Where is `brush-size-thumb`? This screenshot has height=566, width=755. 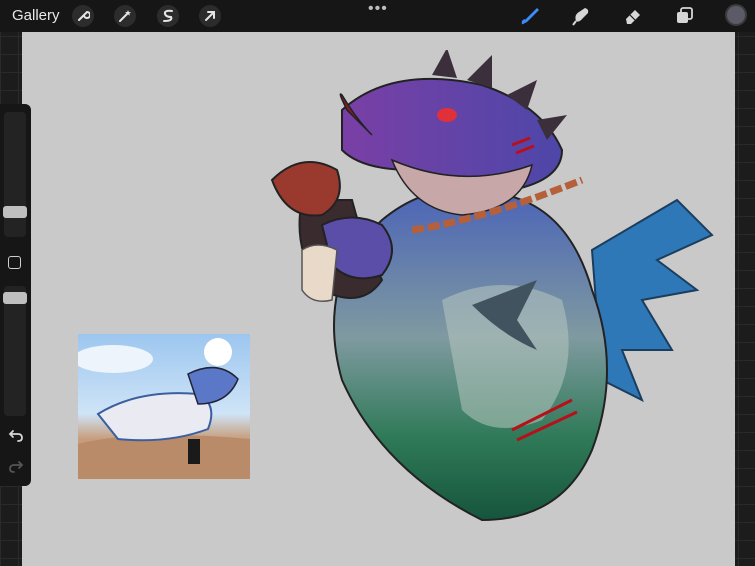 brush-size-thumb is located at coordinates (15, 212).